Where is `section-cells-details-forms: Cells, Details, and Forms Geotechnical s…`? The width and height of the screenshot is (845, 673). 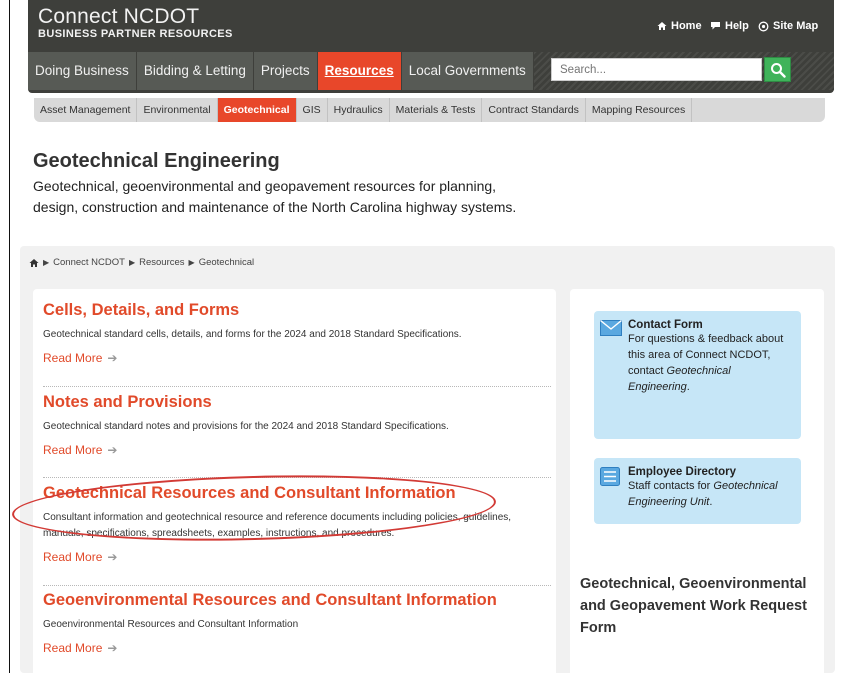
section-cells-details-forms: Cells, Details, and Forms Geotechnical s… is located at coordinates (297, 333).